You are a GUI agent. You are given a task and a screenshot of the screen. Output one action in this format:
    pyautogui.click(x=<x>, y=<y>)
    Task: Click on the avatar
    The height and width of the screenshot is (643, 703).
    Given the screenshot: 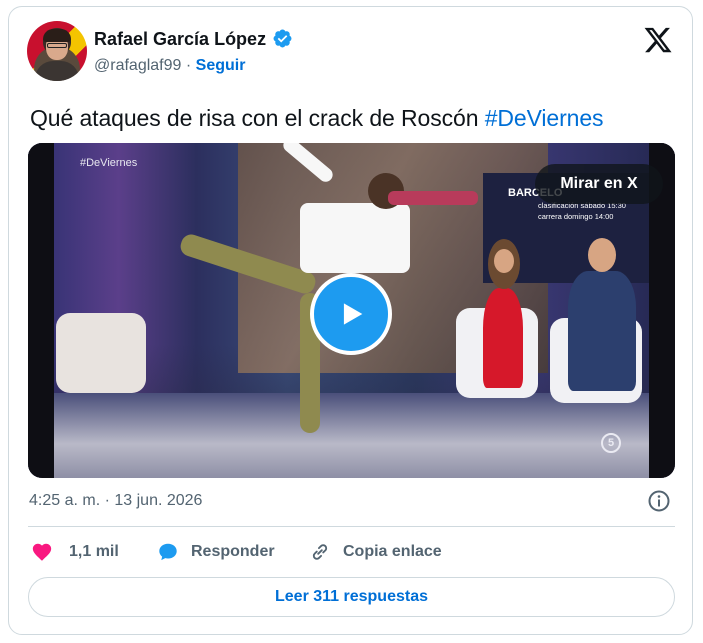 What is the action you would take?
    pyautogui.click(x=57, y=51)
    